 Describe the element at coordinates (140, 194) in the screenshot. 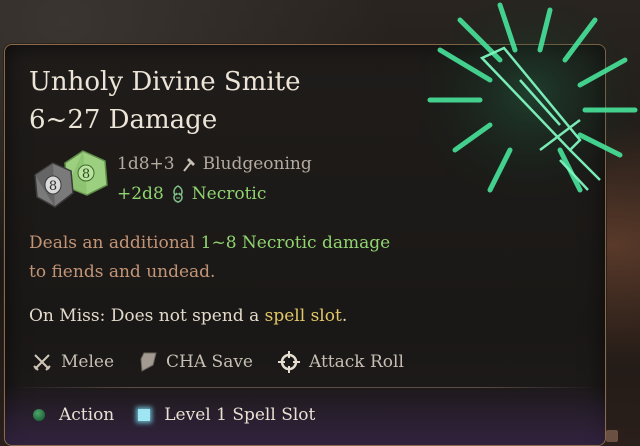

I see `damage-dice: +2d8` at that location.